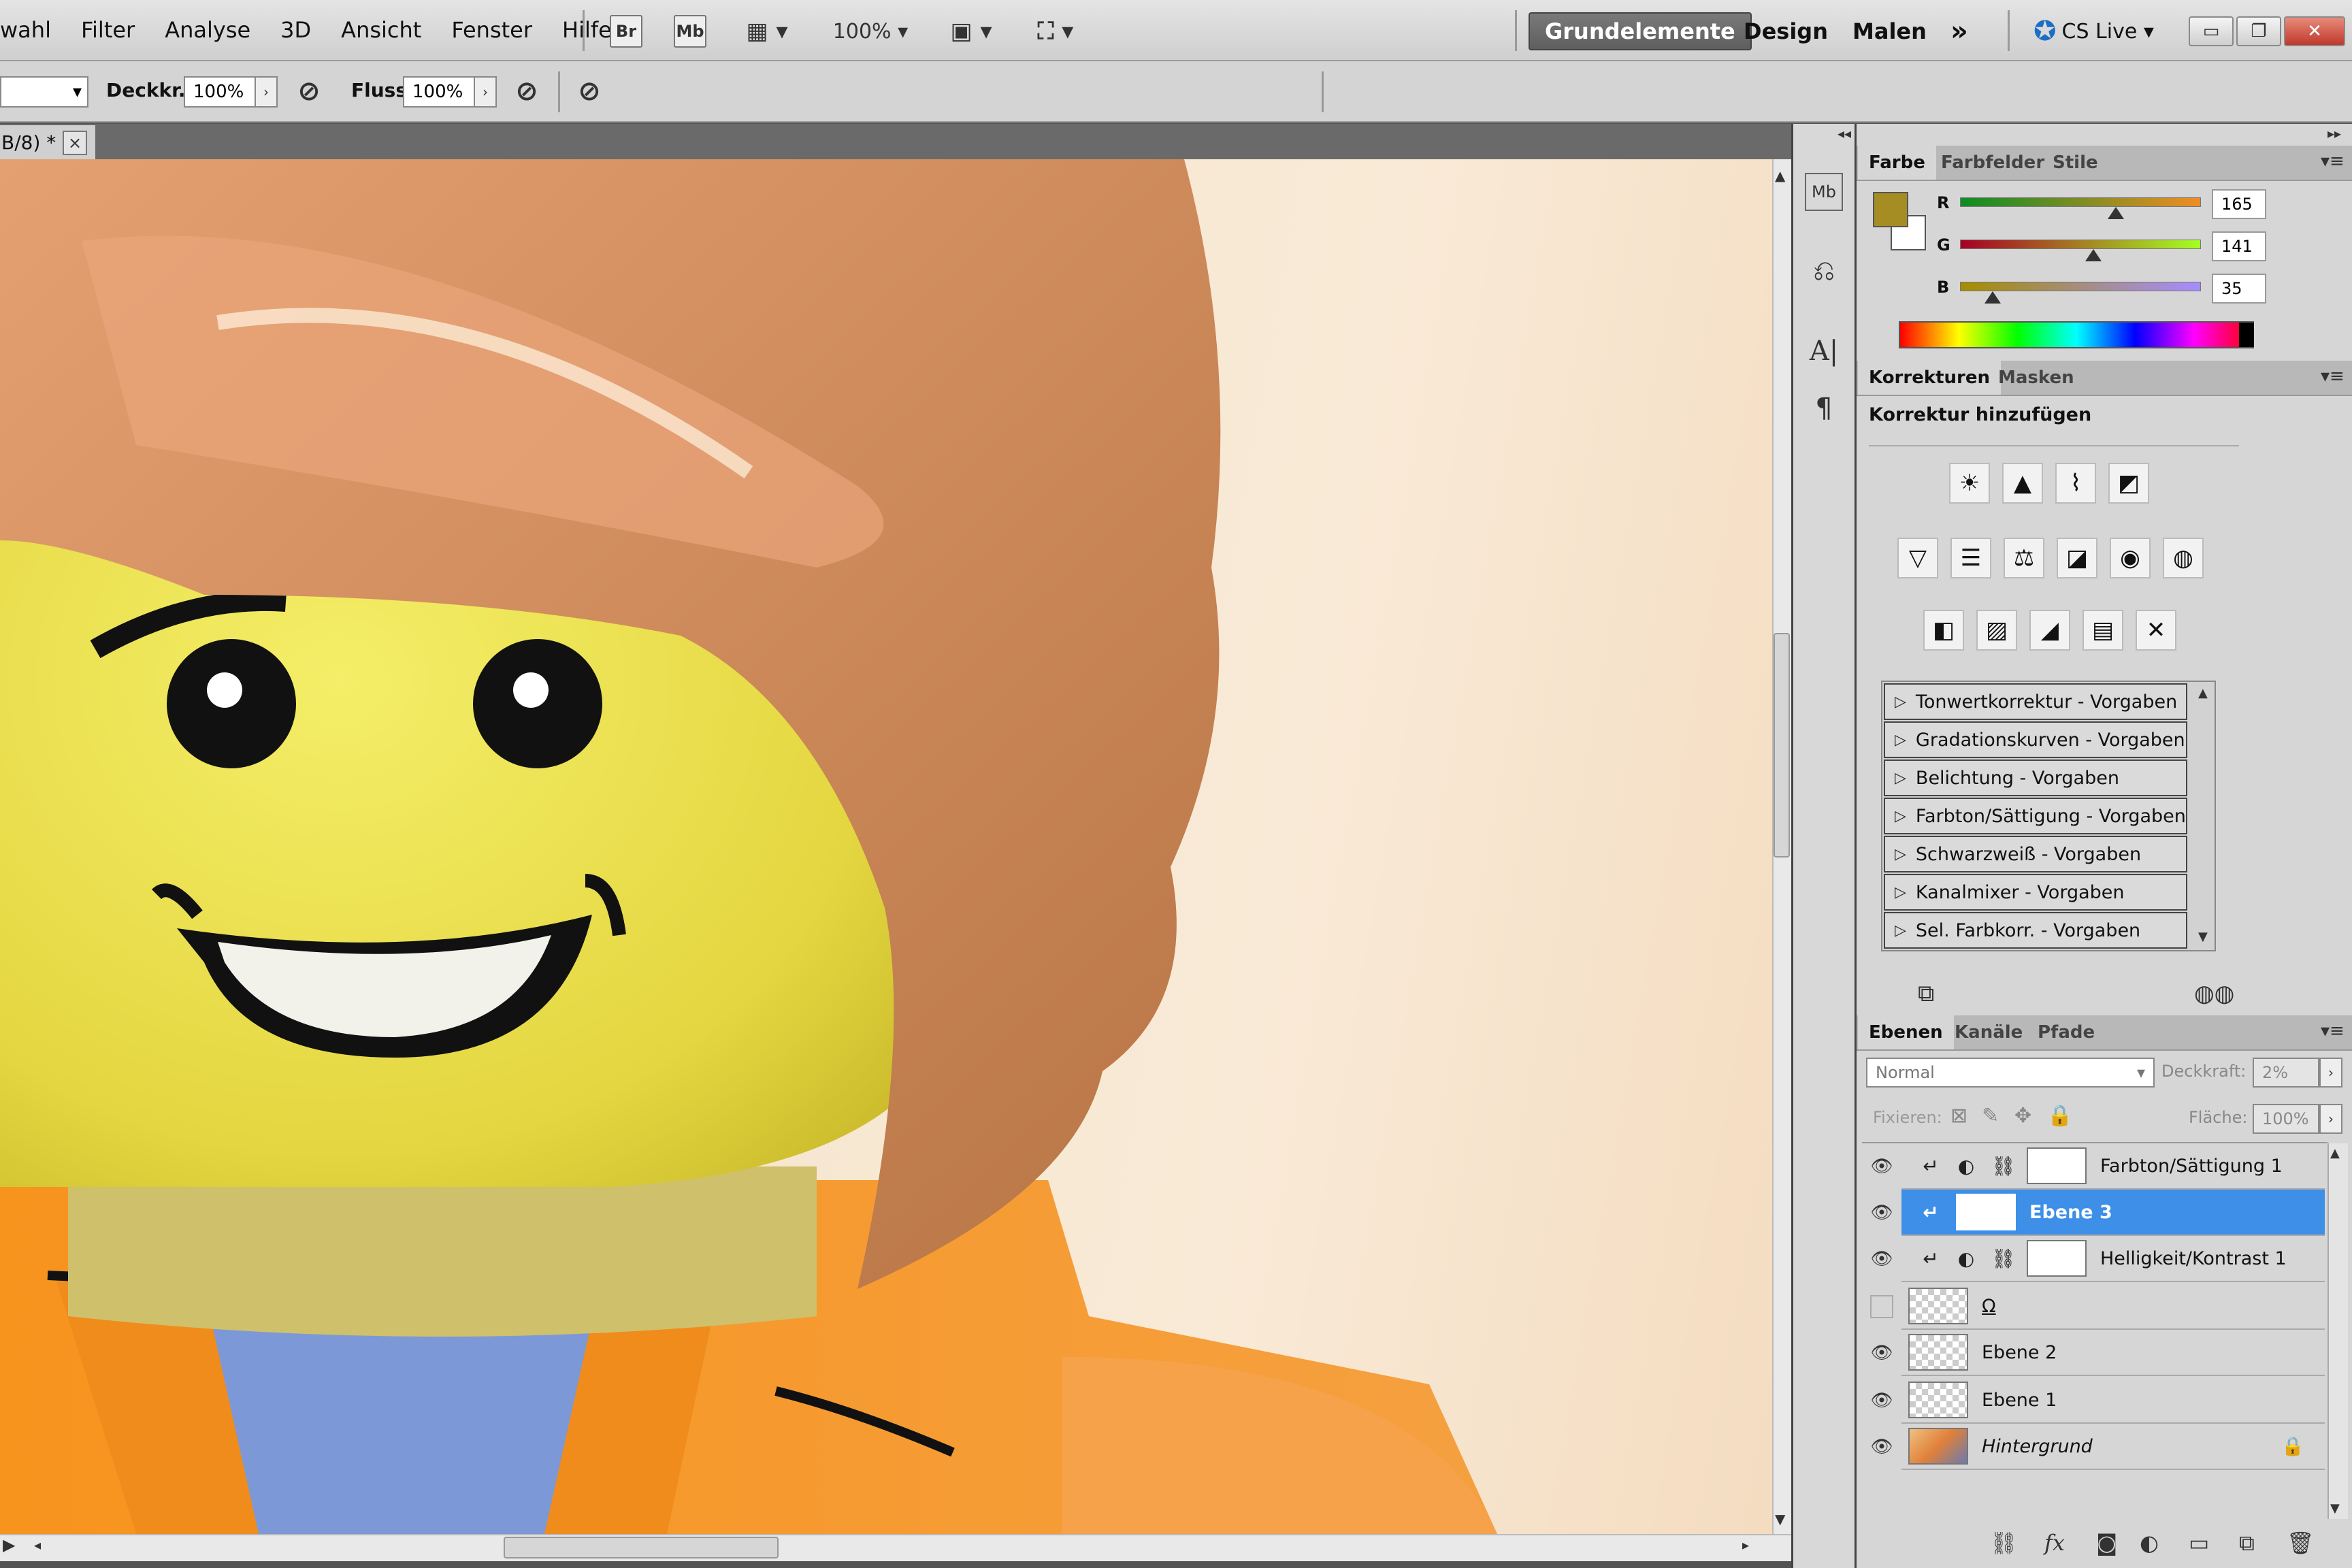  I want to click on clip-to-layer-icon: ⧉, so click(1926, 994).